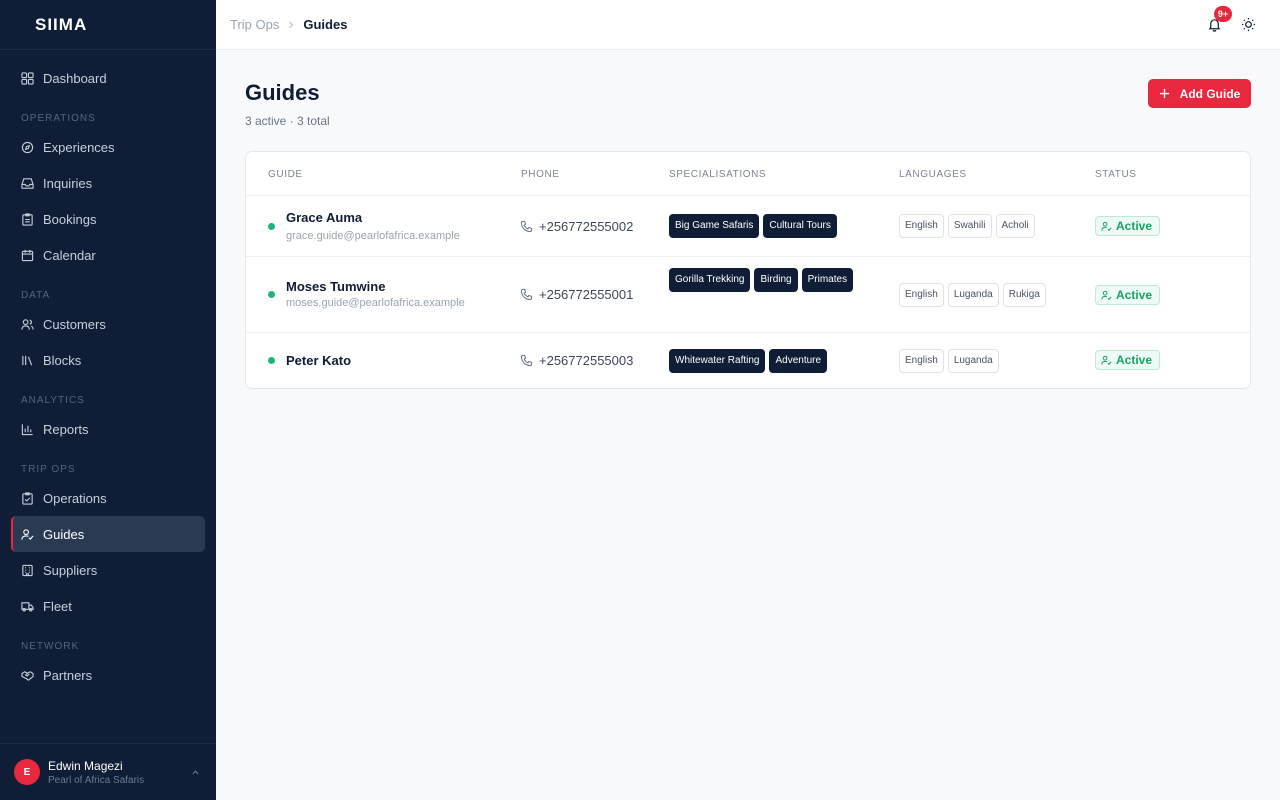  Describe the element at coordinates (319, 360) in the screenshot. I see `guide-name: Peter Kato` at that location.